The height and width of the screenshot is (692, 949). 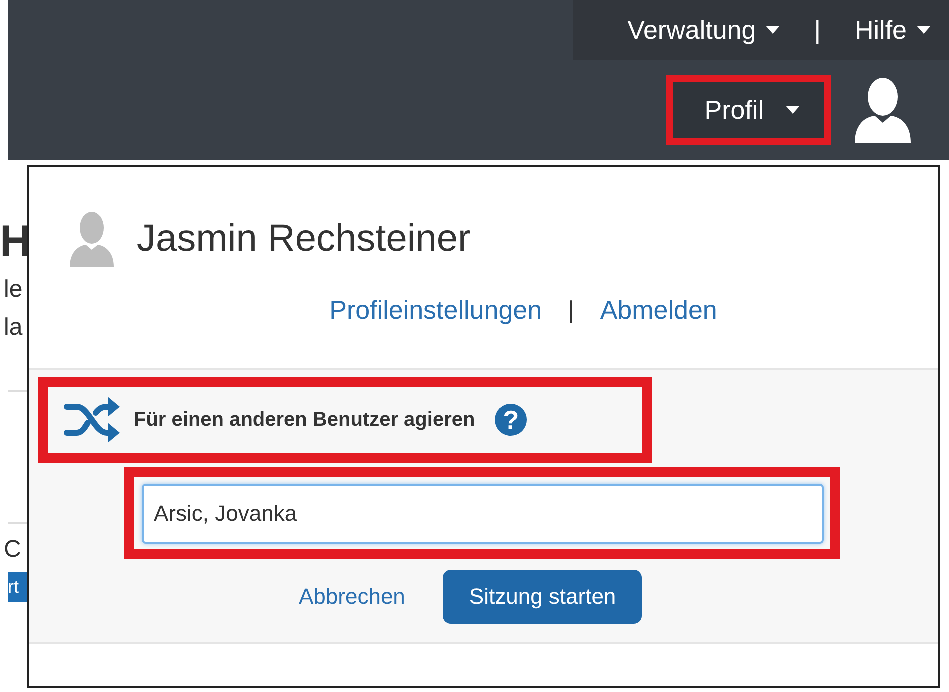 What do you see at coordinates (659, 310) in the screenshot?
I see `profile-link: Abmelden` at bounding box center [659, 310].